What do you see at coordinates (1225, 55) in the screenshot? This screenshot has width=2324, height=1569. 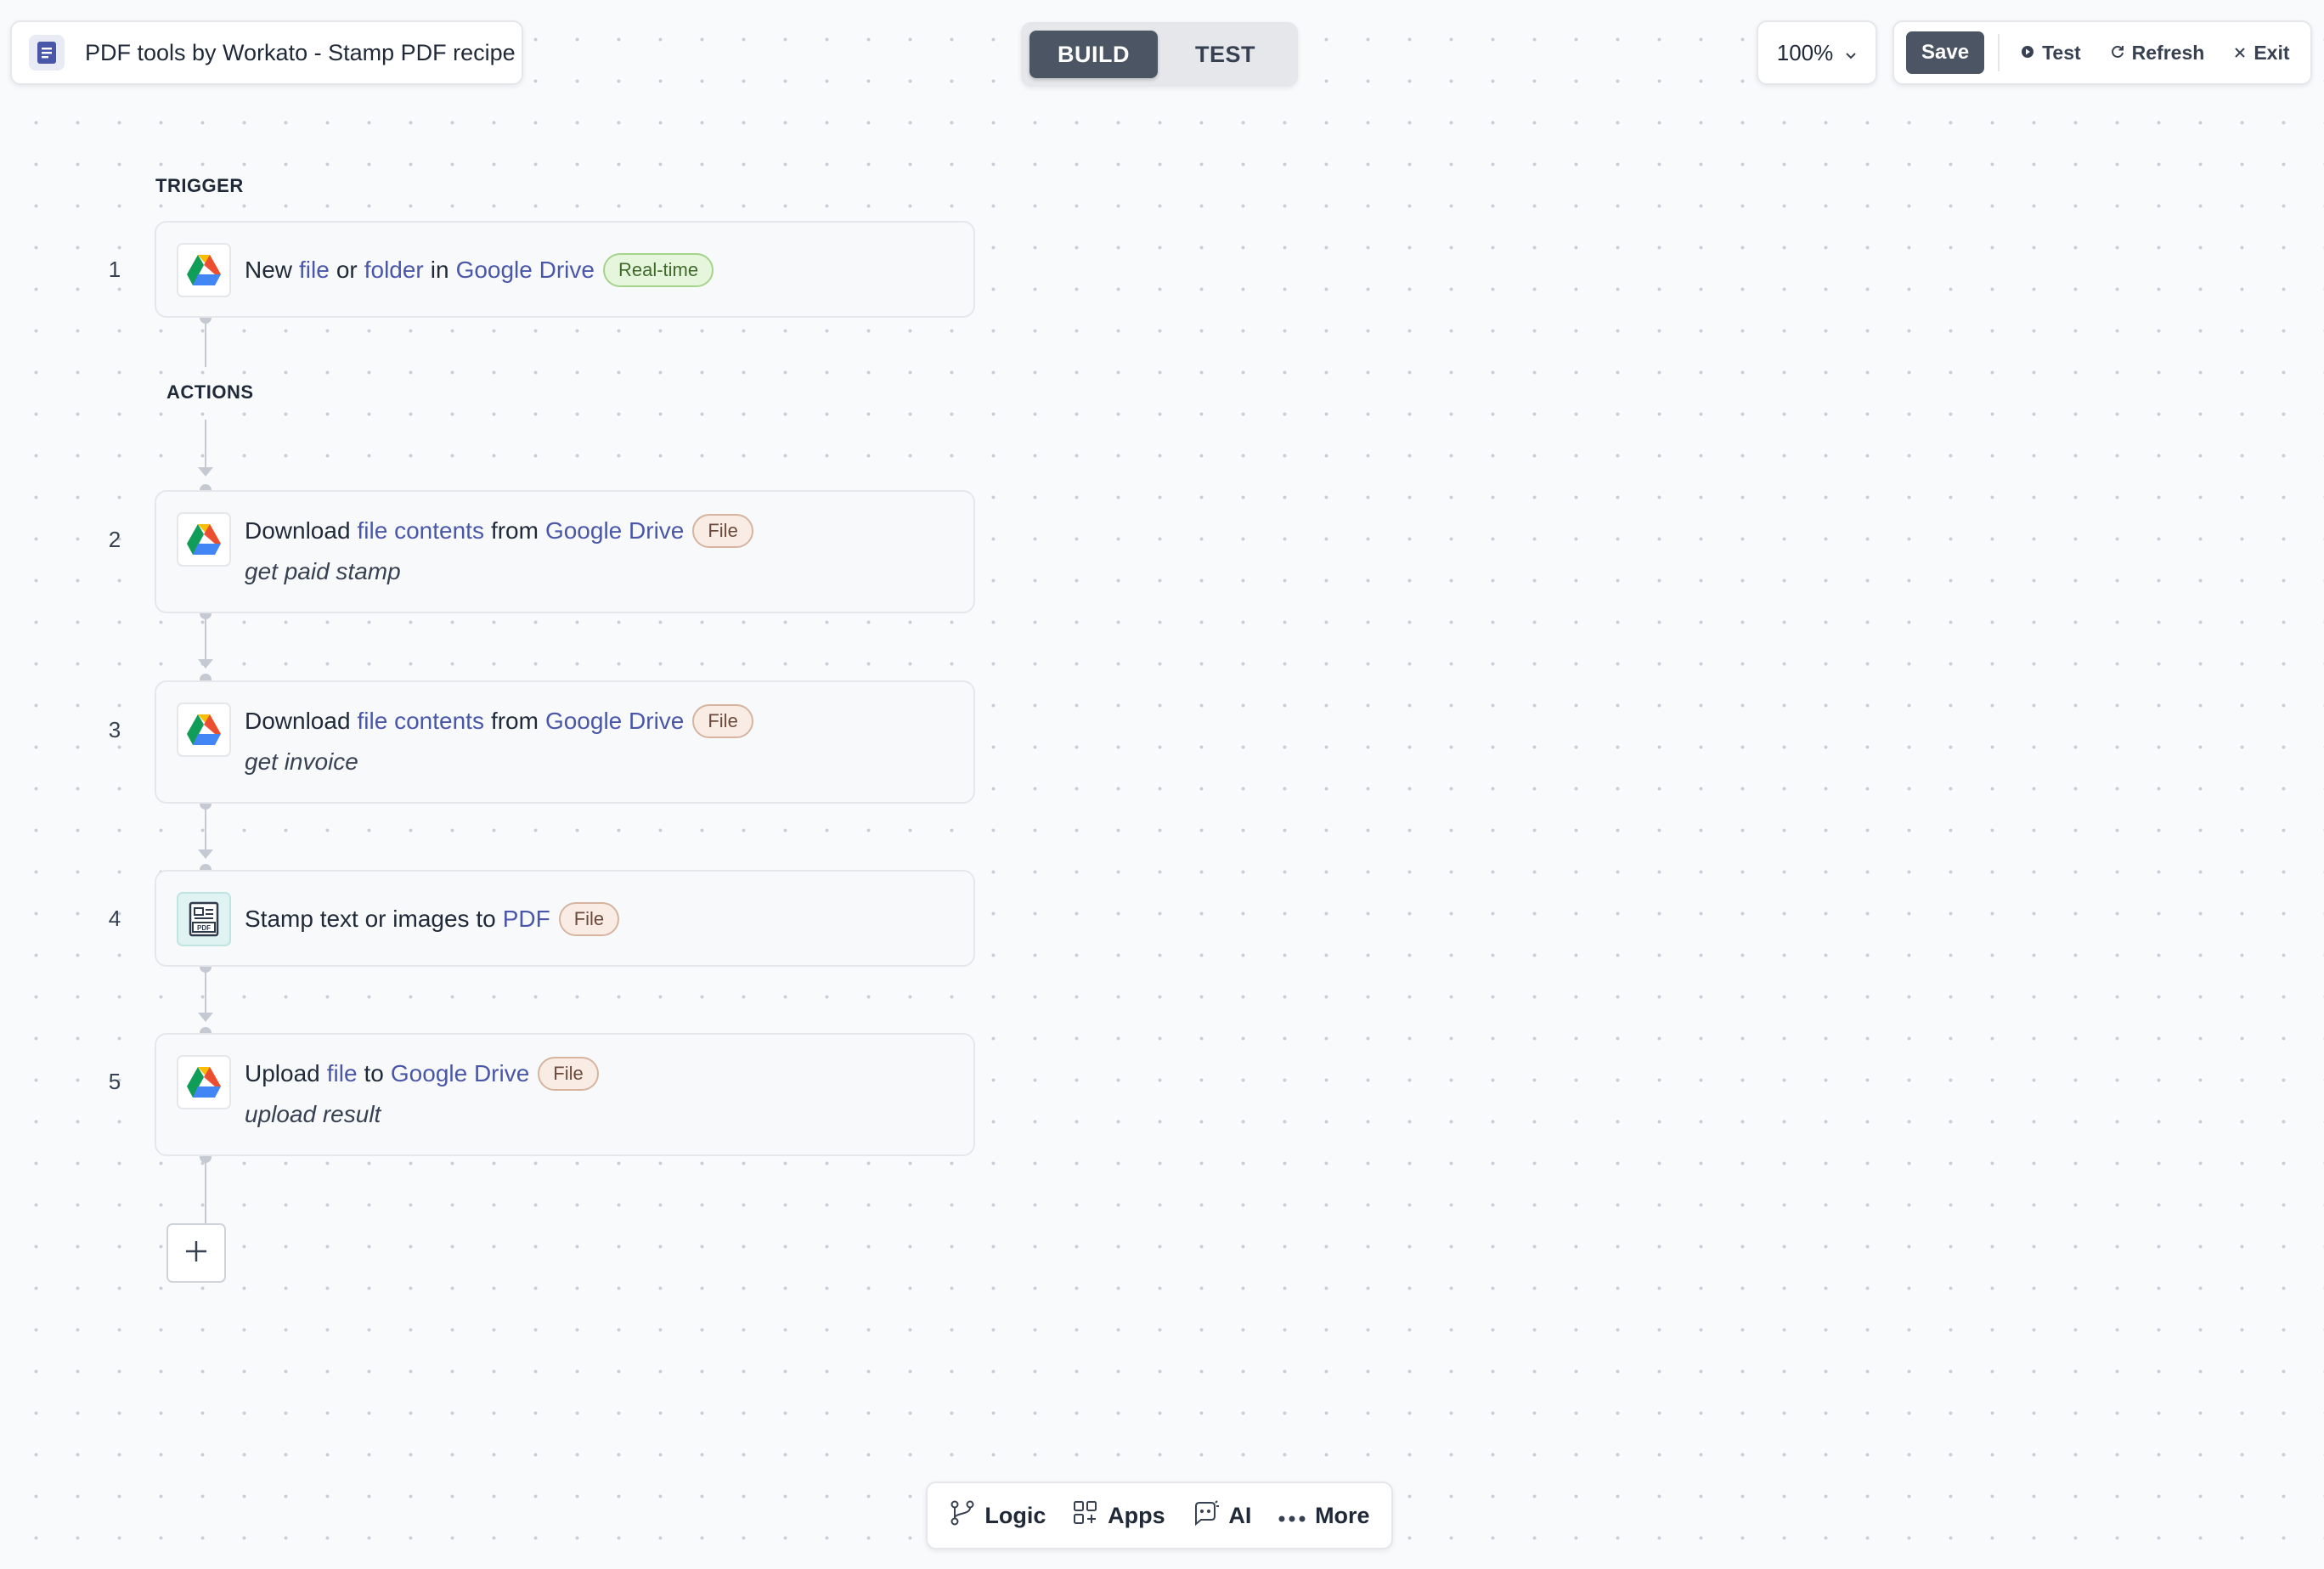 I see `tab-test: TEST` at bounding box center [1225, 55].